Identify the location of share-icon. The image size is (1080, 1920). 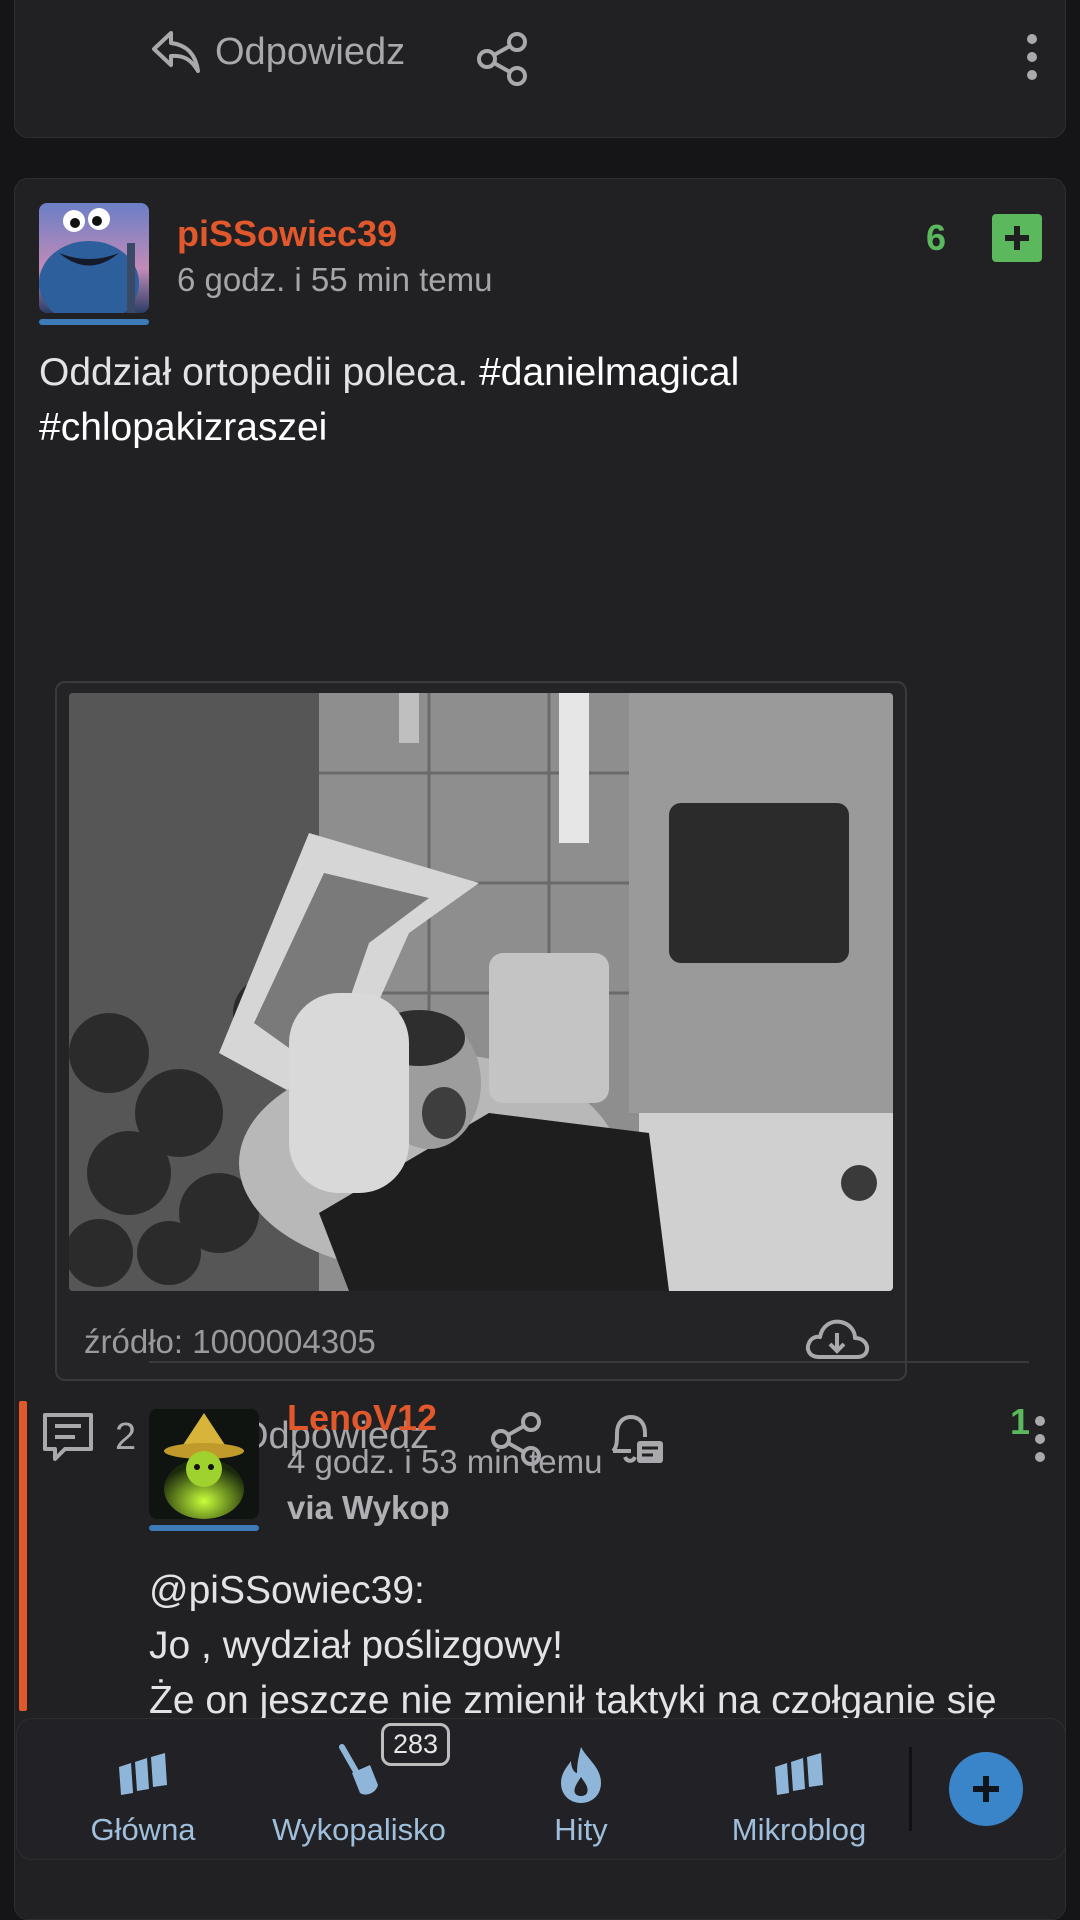
(502, 59).